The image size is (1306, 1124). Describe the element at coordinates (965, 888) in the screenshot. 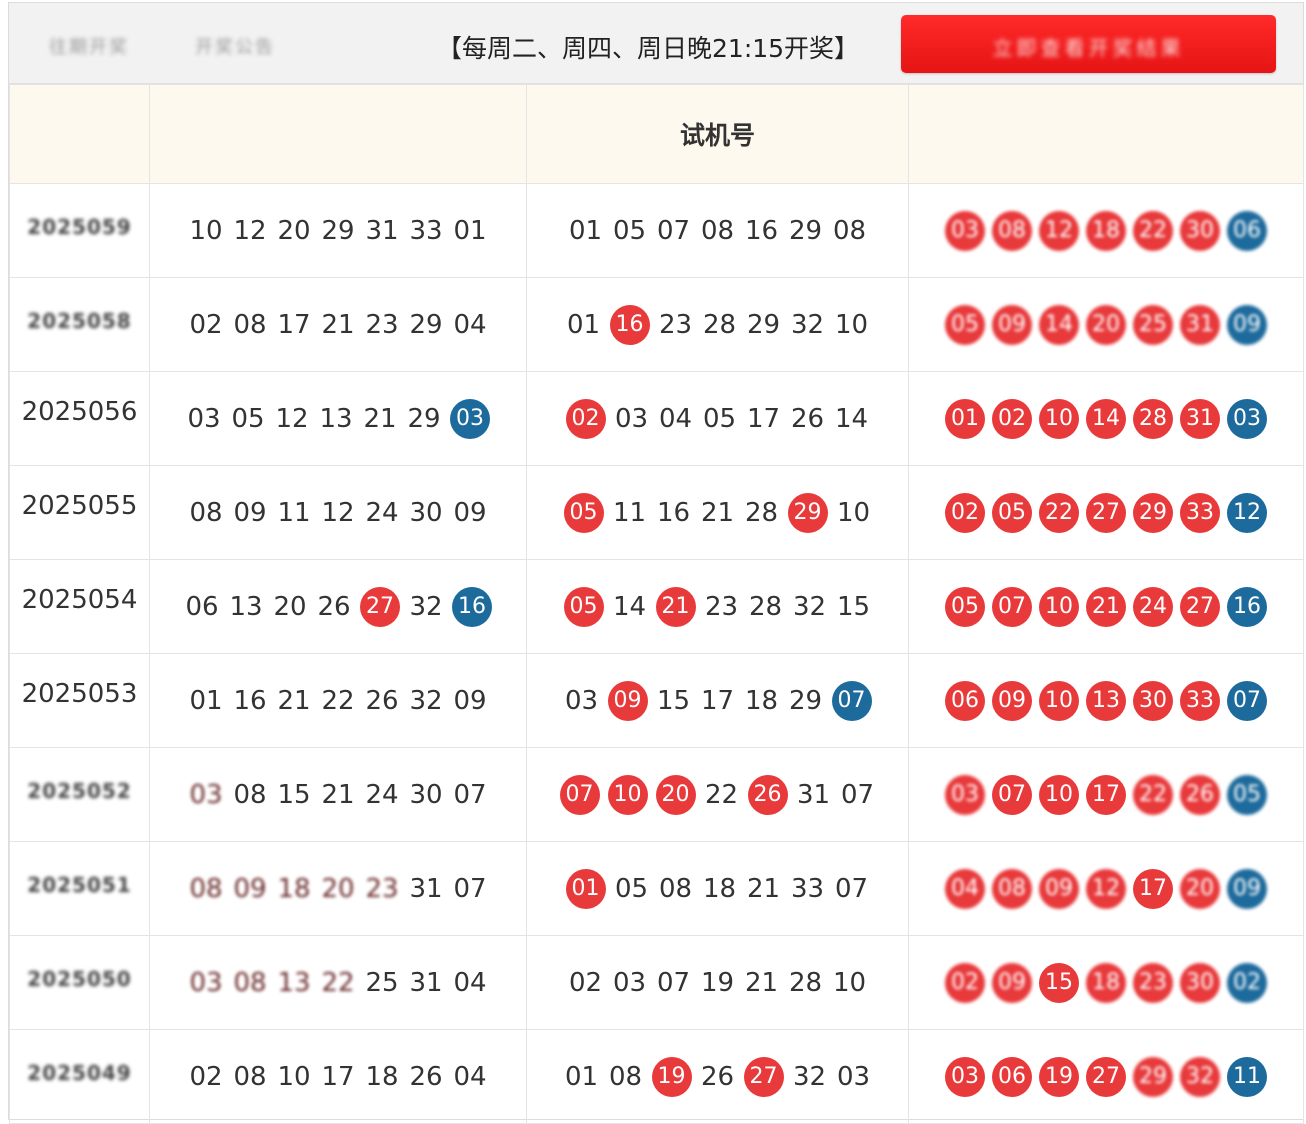

I see `red-ball-number: 04` at that location.